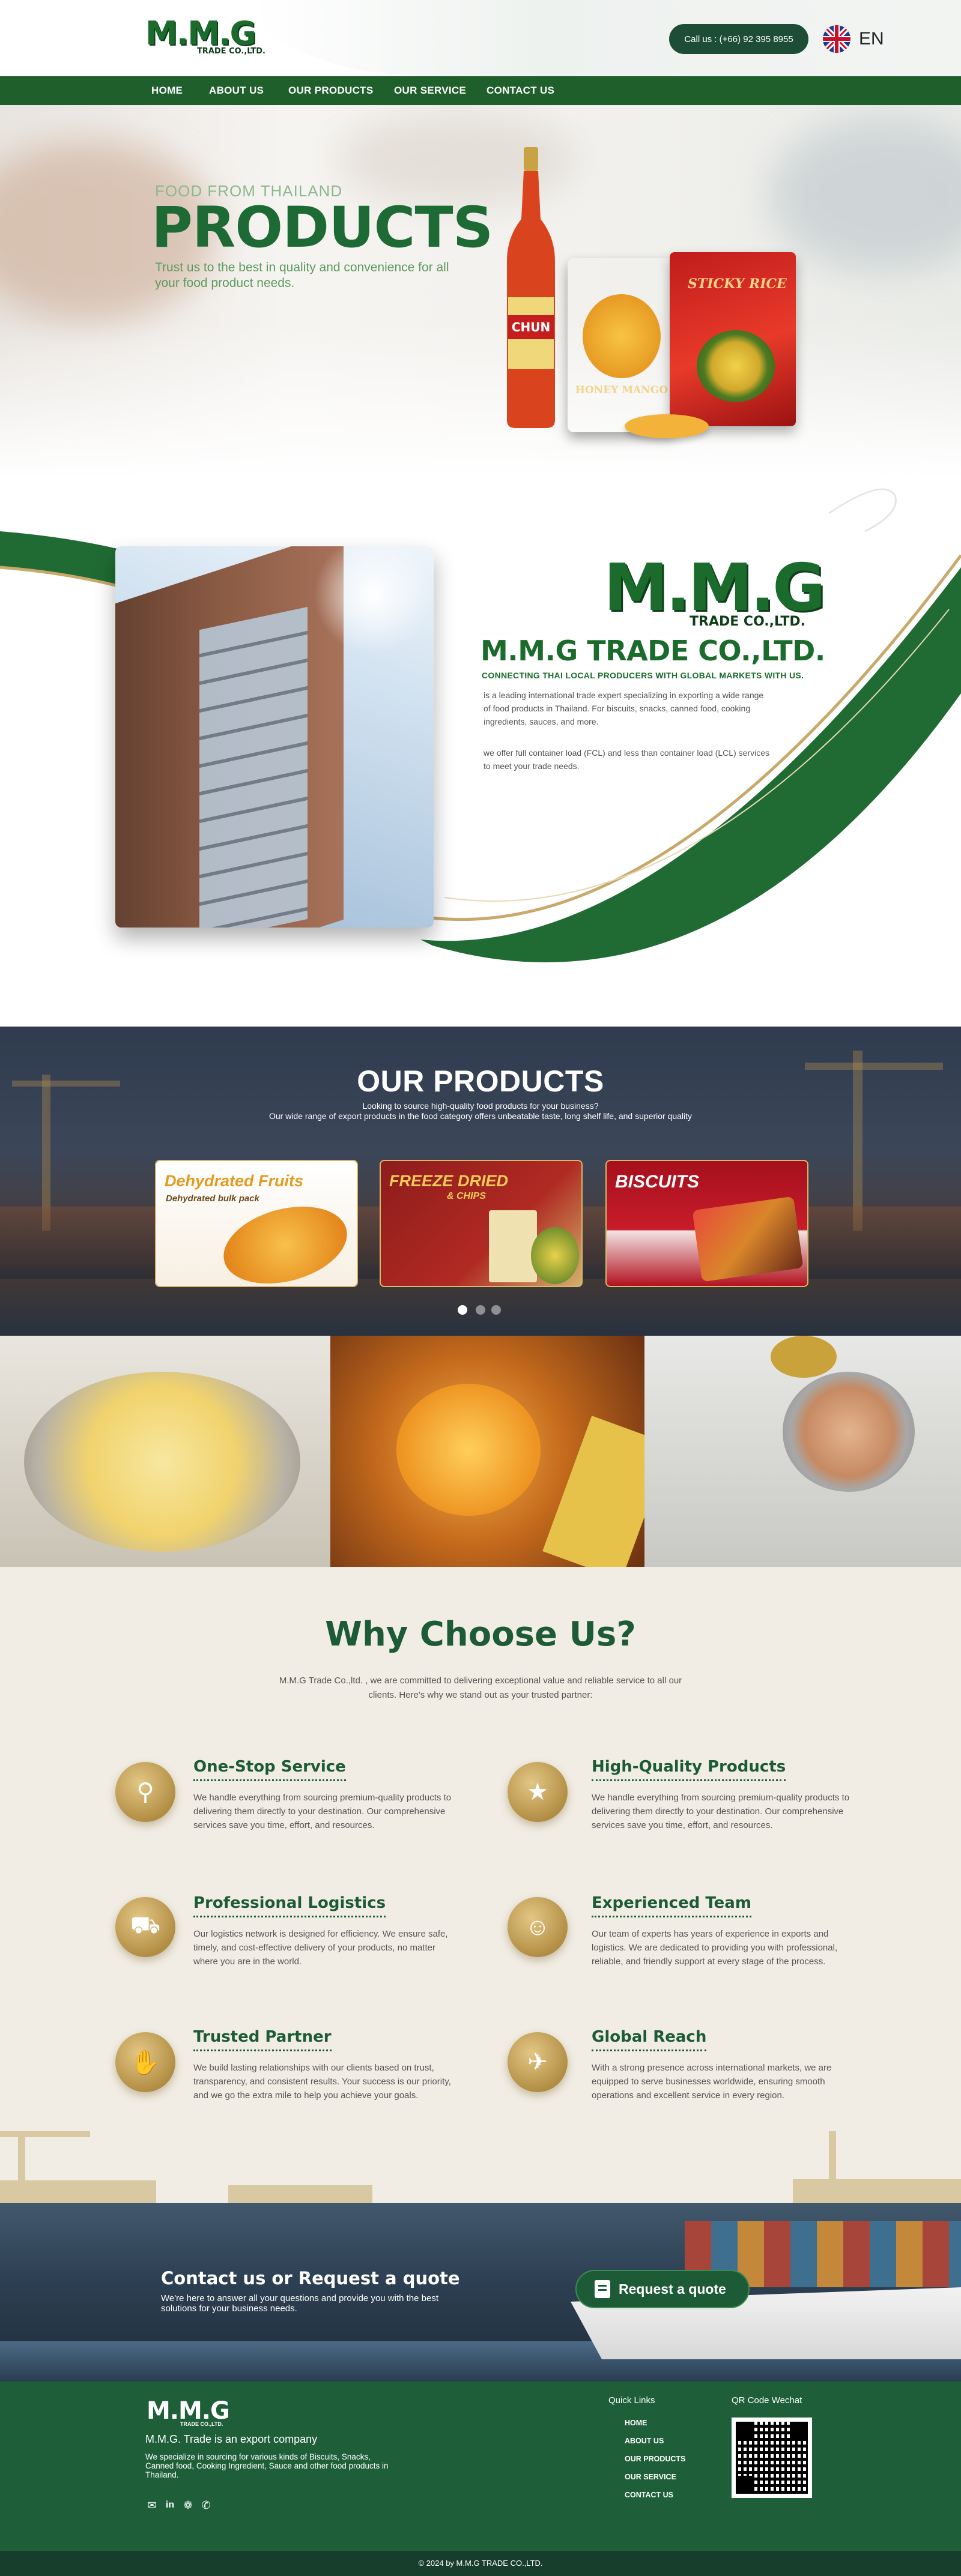 Image resolution: width=961 pixels, height=2576 pixels. I want to click on qr-heading: QR Code Wechat, so click(767, 2400).